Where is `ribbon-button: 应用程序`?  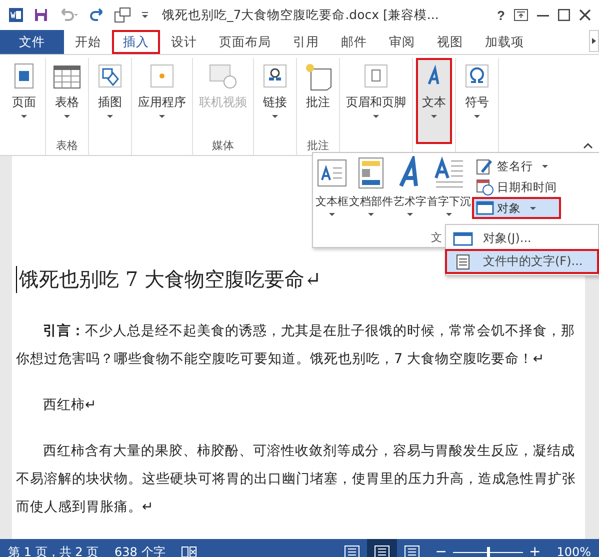 ribbon-button: 应用程序 is located at coordinates (162, 101).